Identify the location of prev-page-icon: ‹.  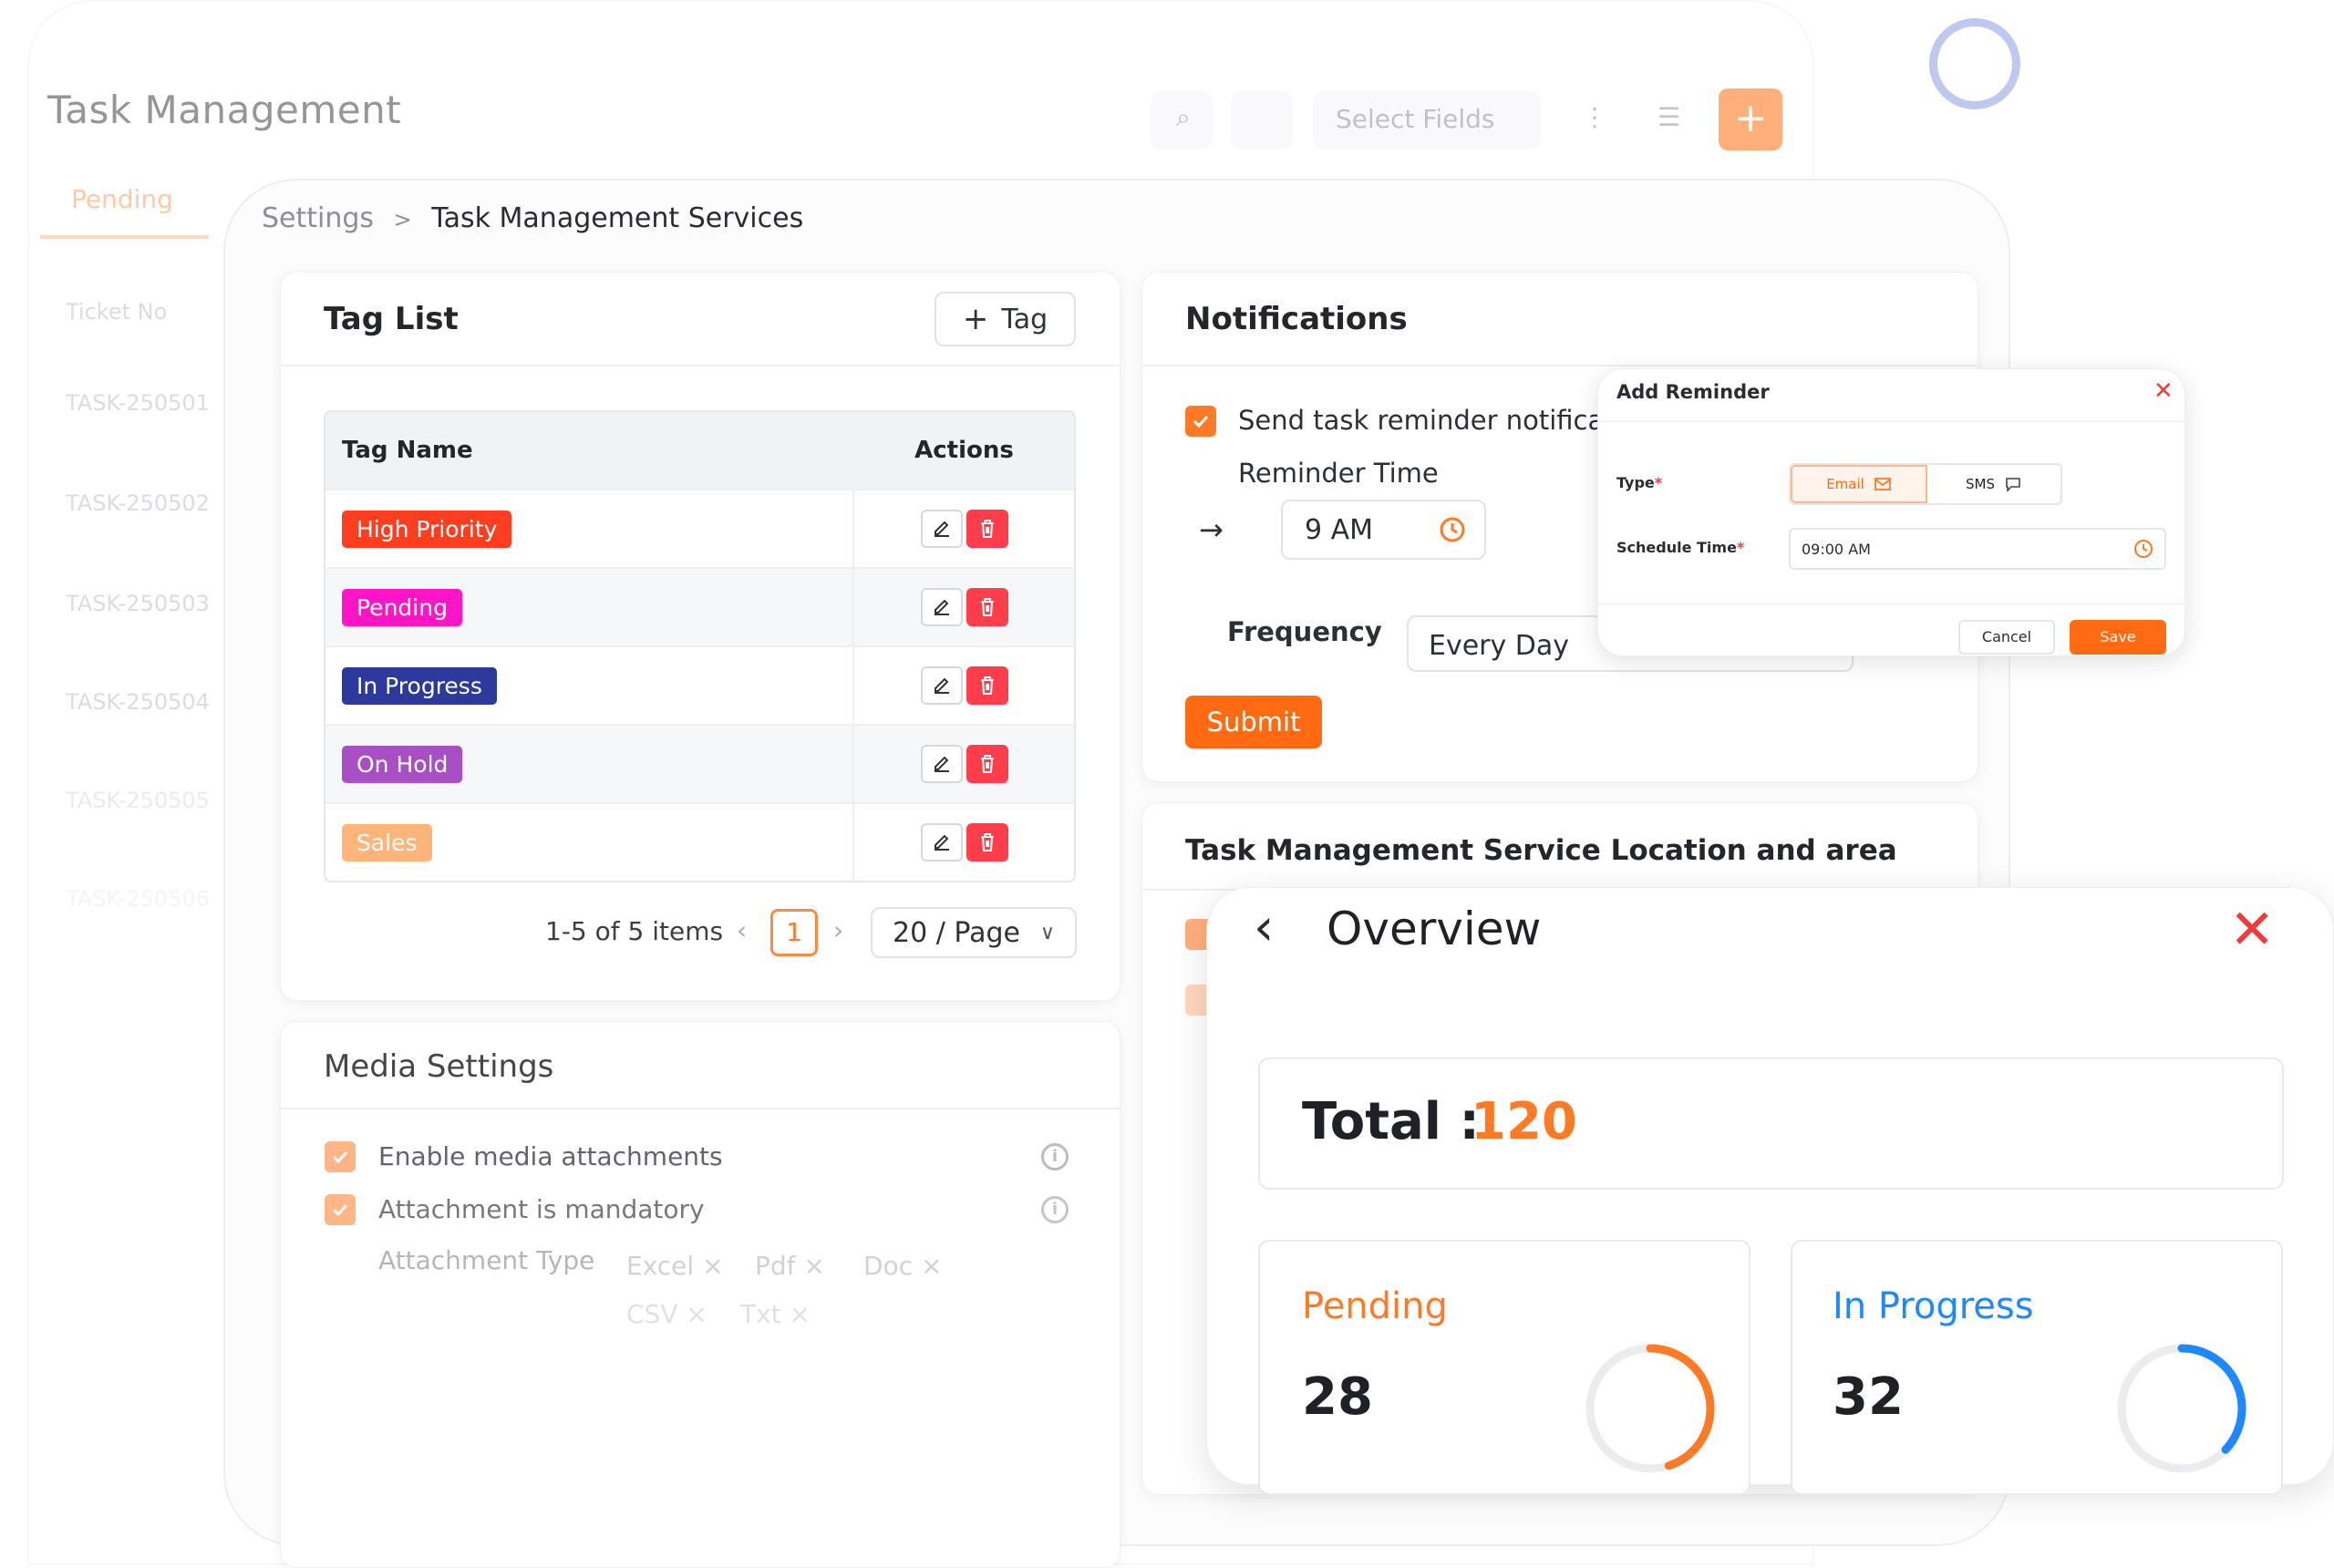
(742, 930).